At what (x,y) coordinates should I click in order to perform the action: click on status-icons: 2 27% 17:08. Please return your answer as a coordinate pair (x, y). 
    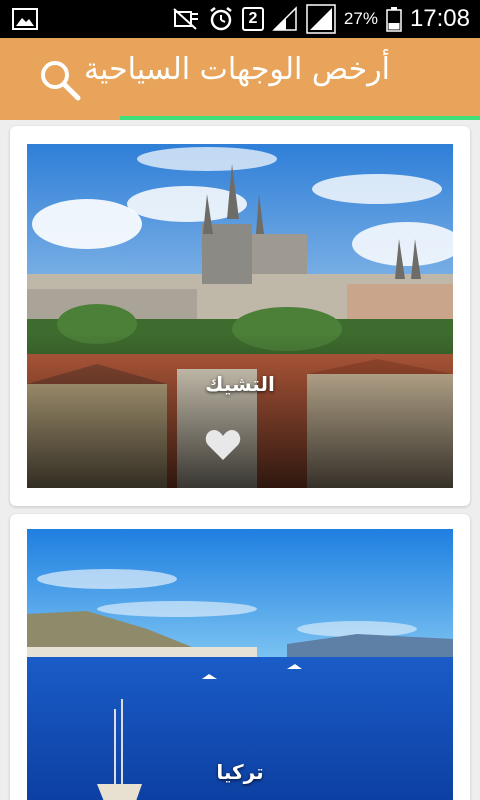
    Looking at the image, I should click on (326, 19).